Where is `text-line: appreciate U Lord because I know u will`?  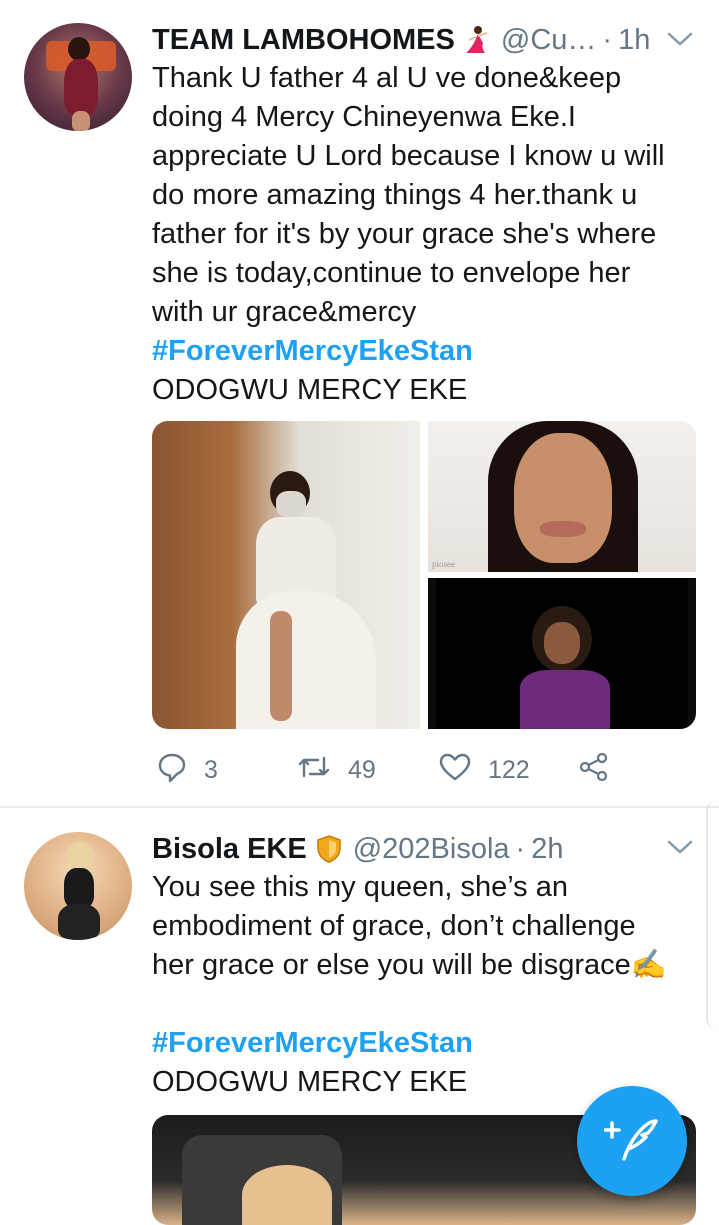
text-line: appreciate U Lord because I know u will is located at coordinates (408, 156).